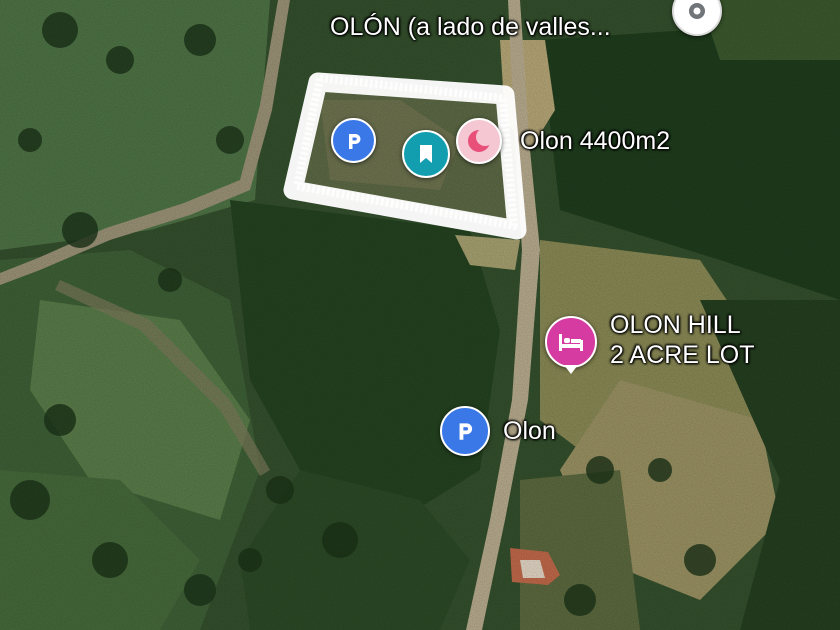  I want to click on place-label-olon: Olon, so click(529, 431).